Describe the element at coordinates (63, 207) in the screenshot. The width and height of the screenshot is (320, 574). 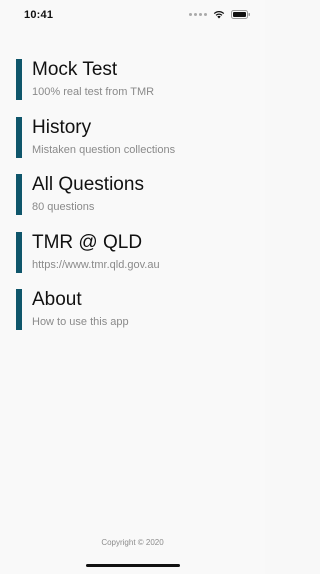
I see `menu-item-subtitle: 80 questions` at that location.